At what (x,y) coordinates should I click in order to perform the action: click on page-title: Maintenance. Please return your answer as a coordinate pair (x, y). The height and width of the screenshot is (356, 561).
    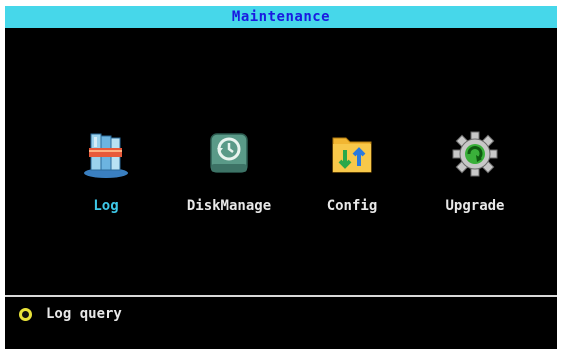
    Looking at the image, I should click on (281, 17).